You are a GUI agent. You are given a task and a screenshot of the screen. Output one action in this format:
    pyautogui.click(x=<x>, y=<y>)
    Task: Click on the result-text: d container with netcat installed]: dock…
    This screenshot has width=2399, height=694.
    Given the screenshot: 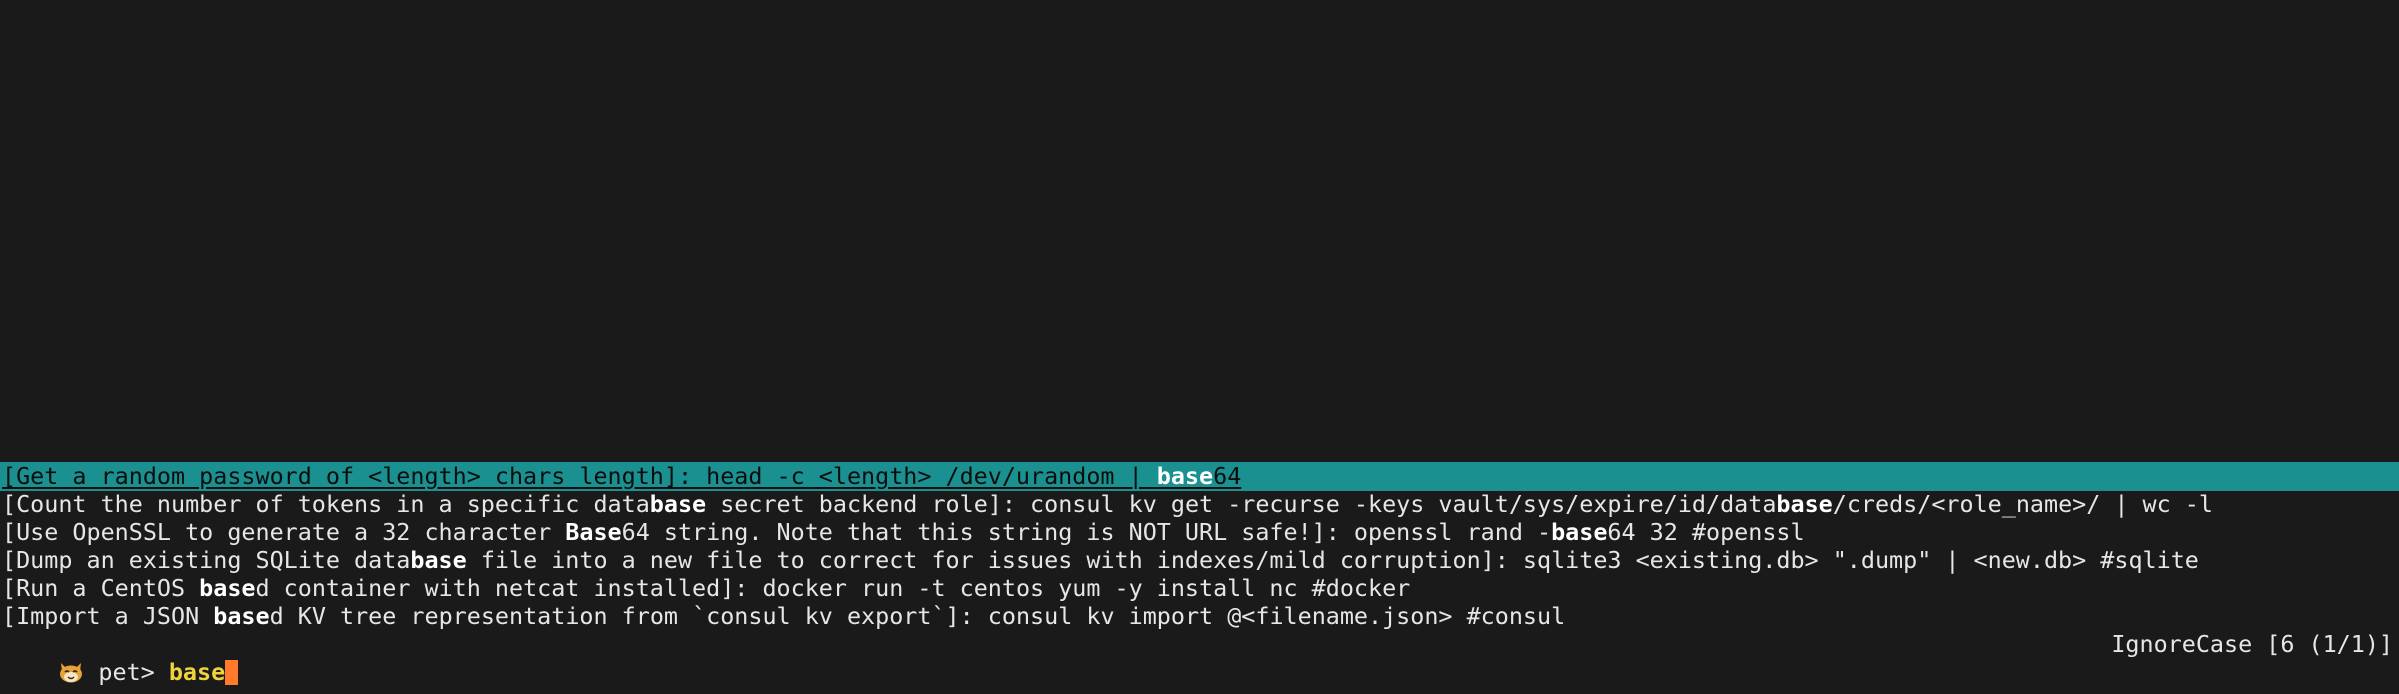 What is the action you would take?
    pyautogui.click(x=833, y=588)
    